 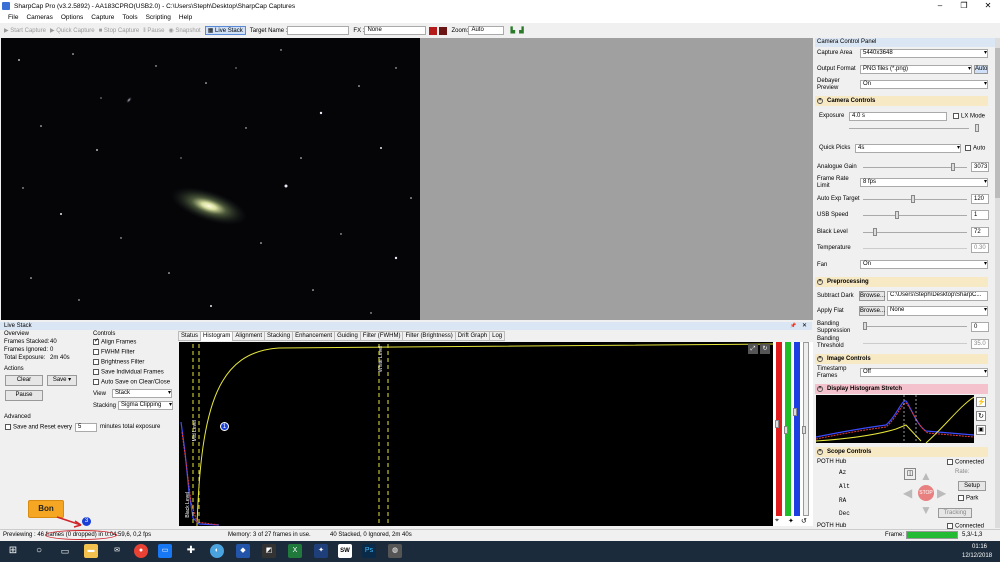 I want to click on menu-options: Options, so click(x=72, y=17).